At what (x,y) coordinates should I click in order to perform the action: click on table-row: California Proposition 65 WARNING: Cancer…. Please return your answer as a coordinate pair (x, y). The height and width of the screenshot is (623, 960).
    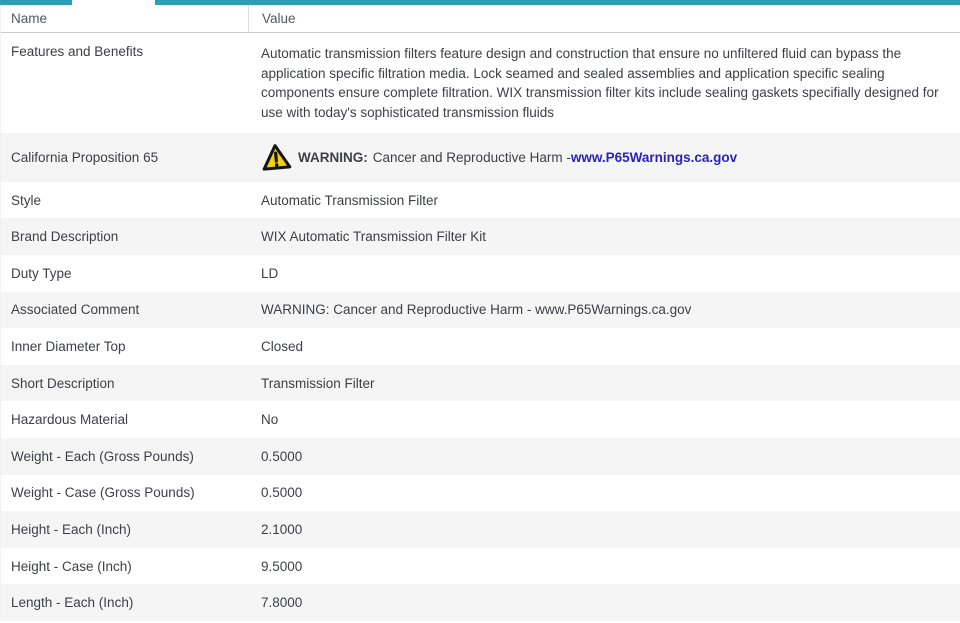
    Looking at the image, I should click on (480, 157).